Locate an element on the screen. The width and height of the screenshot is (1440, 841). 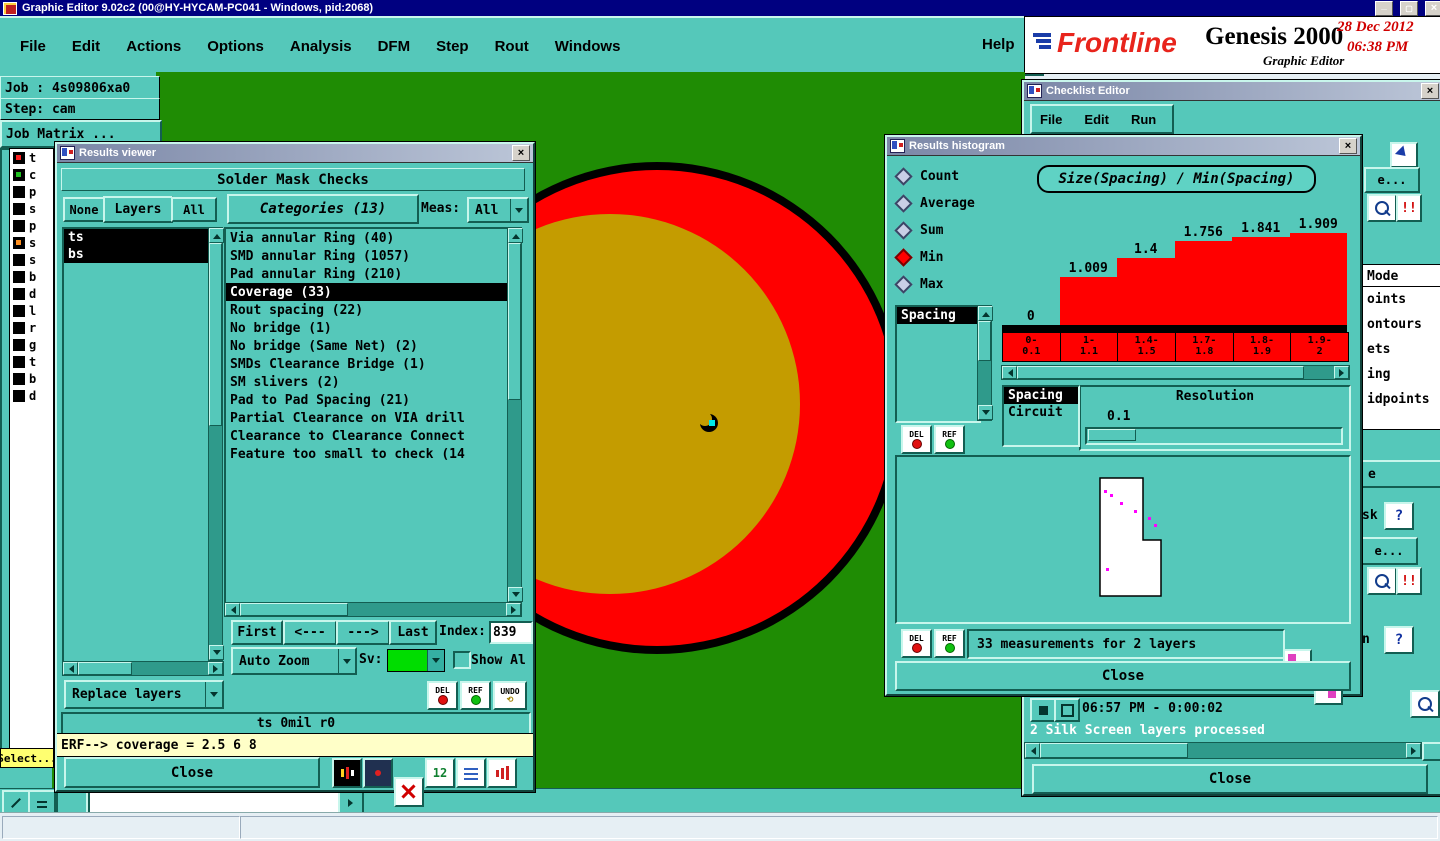
results-viewer-close-x-button is located at coordinates (521, 153).